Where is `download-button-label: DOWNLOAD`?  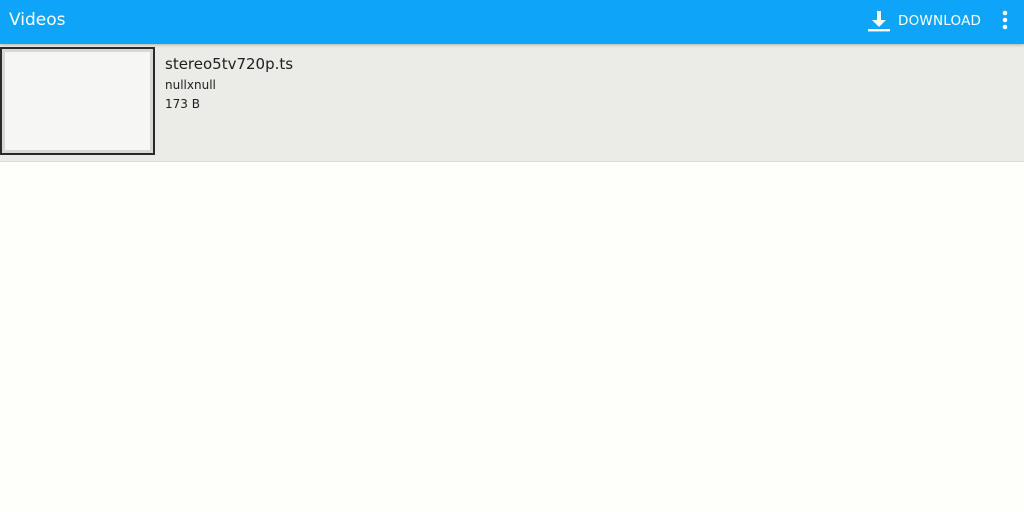 download-button-label: DOWNLOAD is located at coordinates (940, 21).